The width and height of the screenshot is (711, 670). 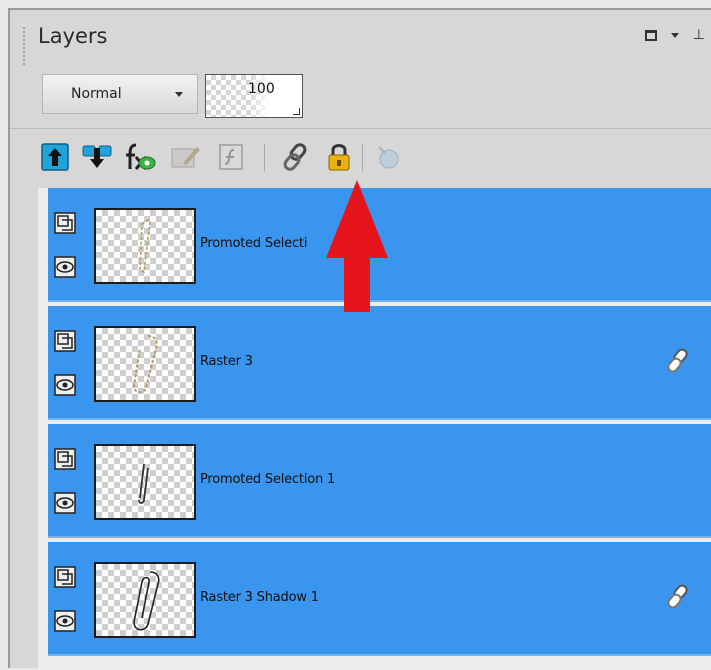 I want to click on layer-name: Raster 3 Shadow 1, so click(x=259, y=597).